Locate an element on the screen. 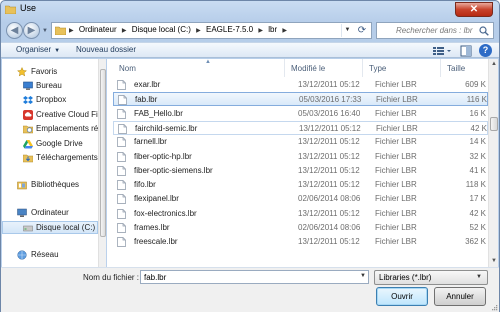 The height and width of the screenshot is (312, 500). filename-label: Nom du fichier : is located at coordinates (111, 277).